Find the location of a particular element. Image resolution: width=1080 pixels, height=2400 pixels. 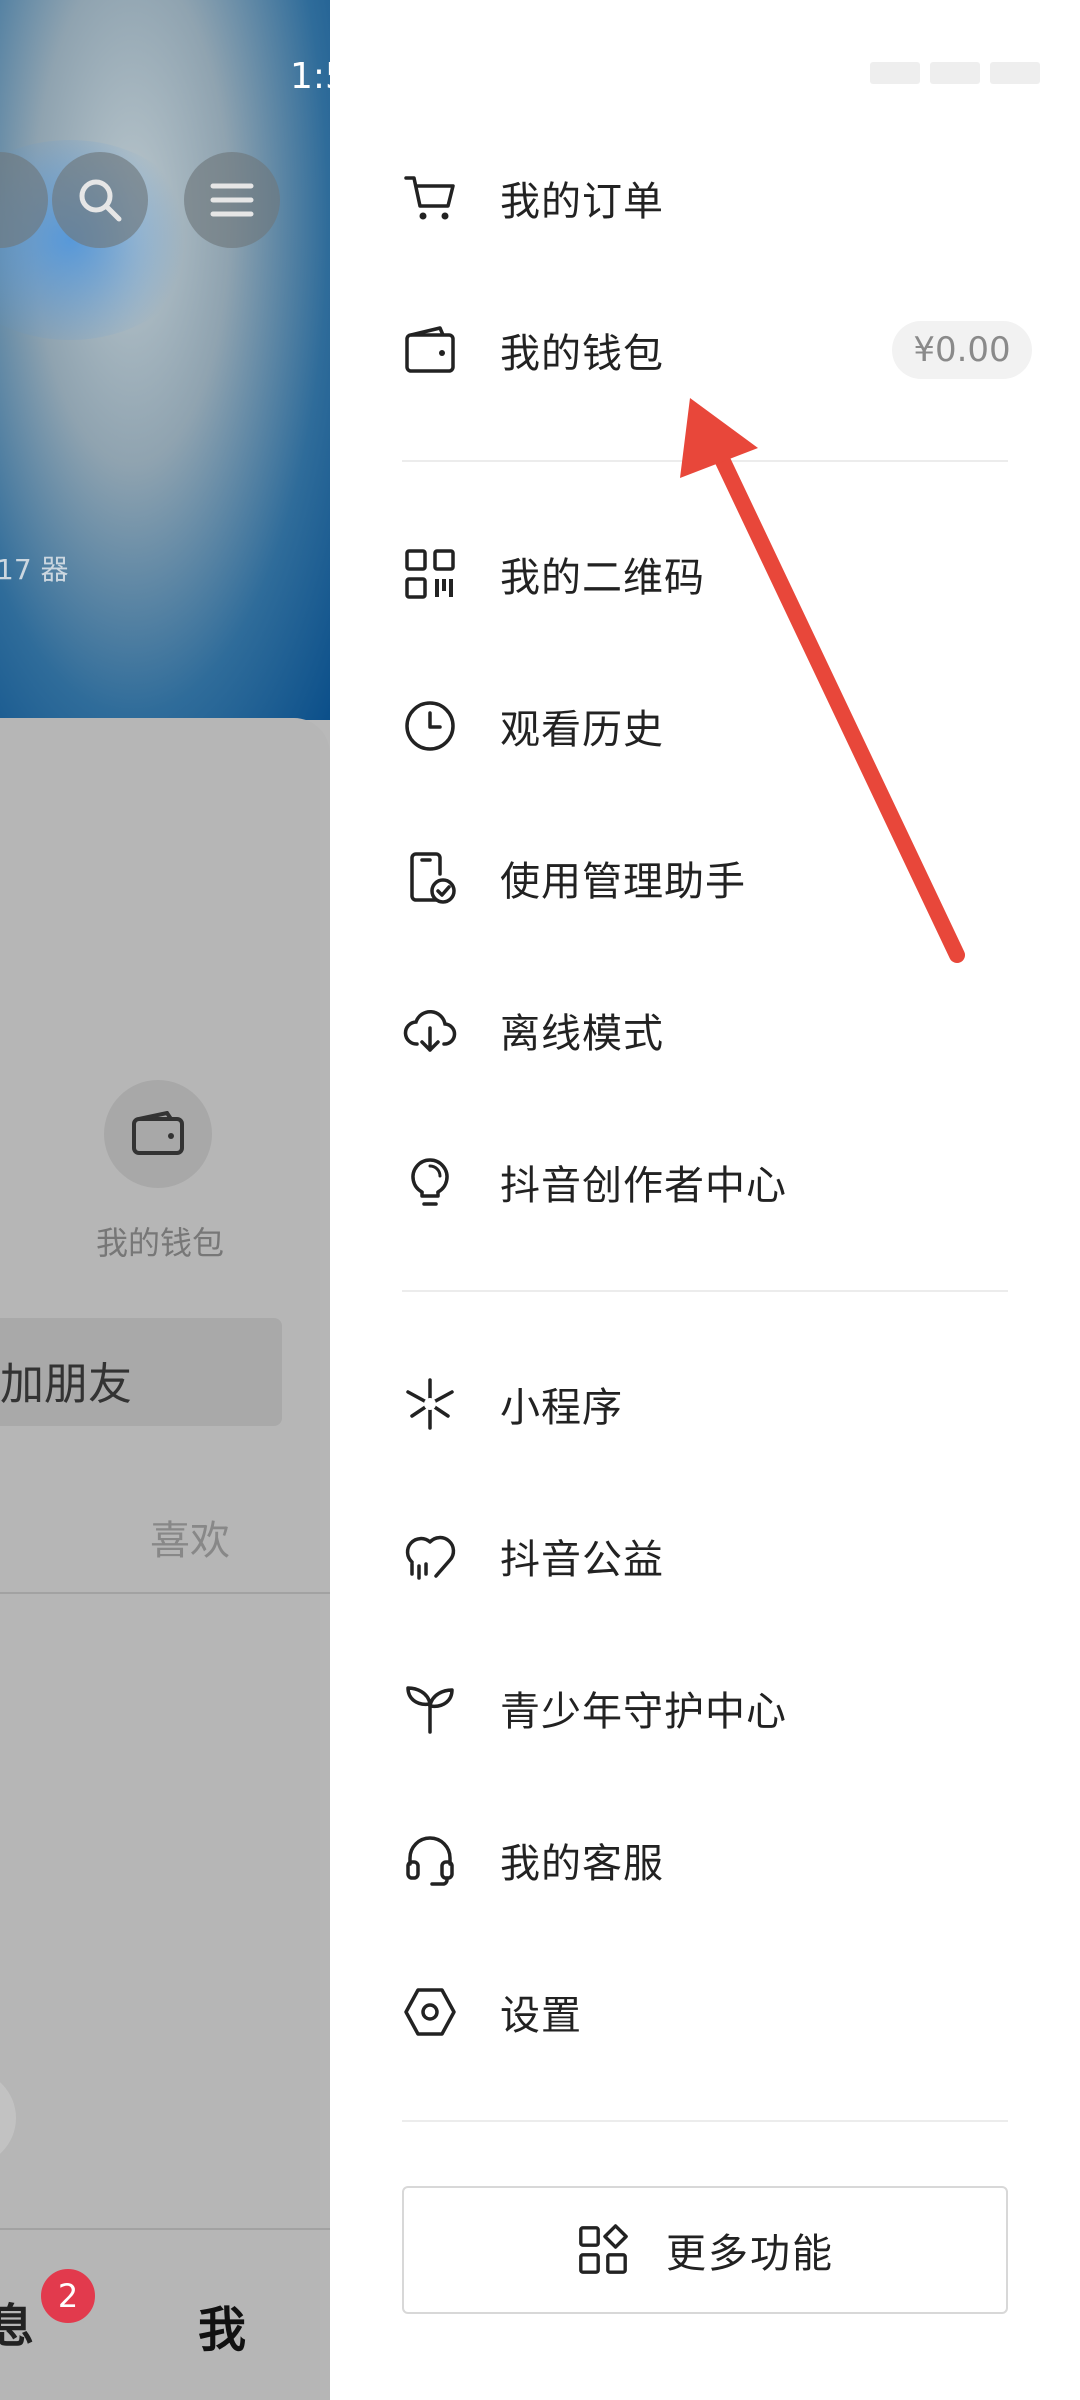

tab-likes: 喜欢 is located at coordinates (190, 1537).